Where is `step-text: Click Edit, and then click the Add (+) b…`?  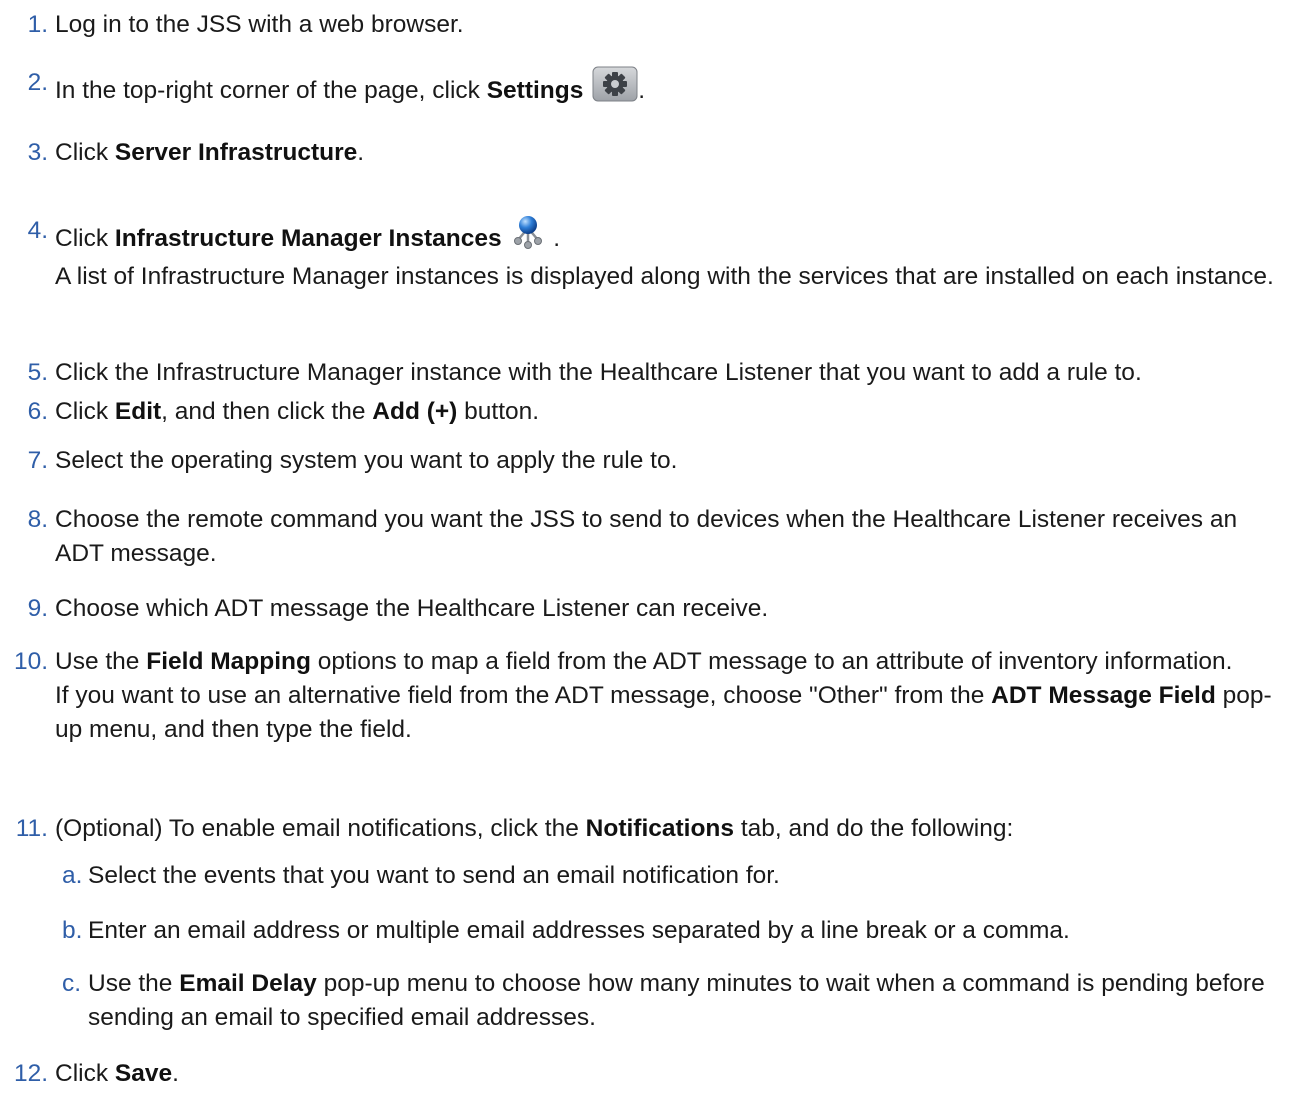 step-text: Click Edit, and then click the Add (+) b… is located at coordinates (297, 411).